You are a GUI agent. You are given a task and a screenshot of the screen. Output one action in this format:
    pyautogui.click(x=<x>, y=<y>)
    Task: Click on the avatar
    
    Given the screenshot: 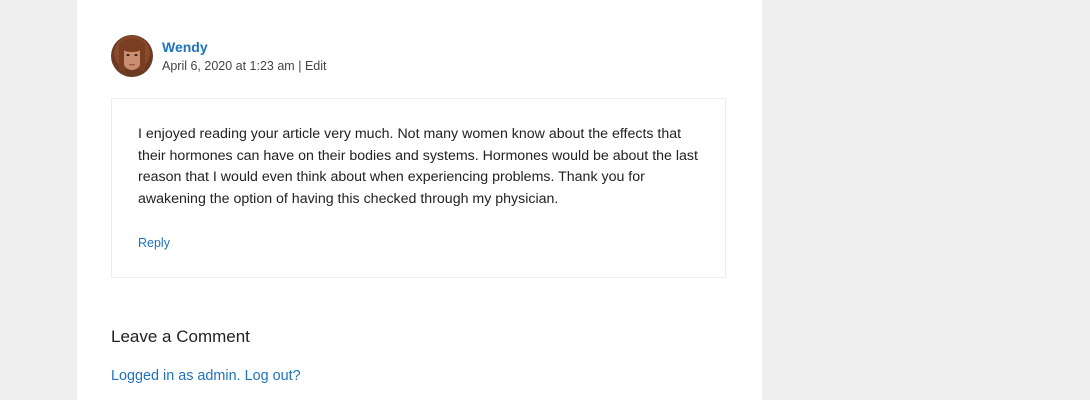 What is the action you would take?
    pyautogui.click(x=132, y=56)
    